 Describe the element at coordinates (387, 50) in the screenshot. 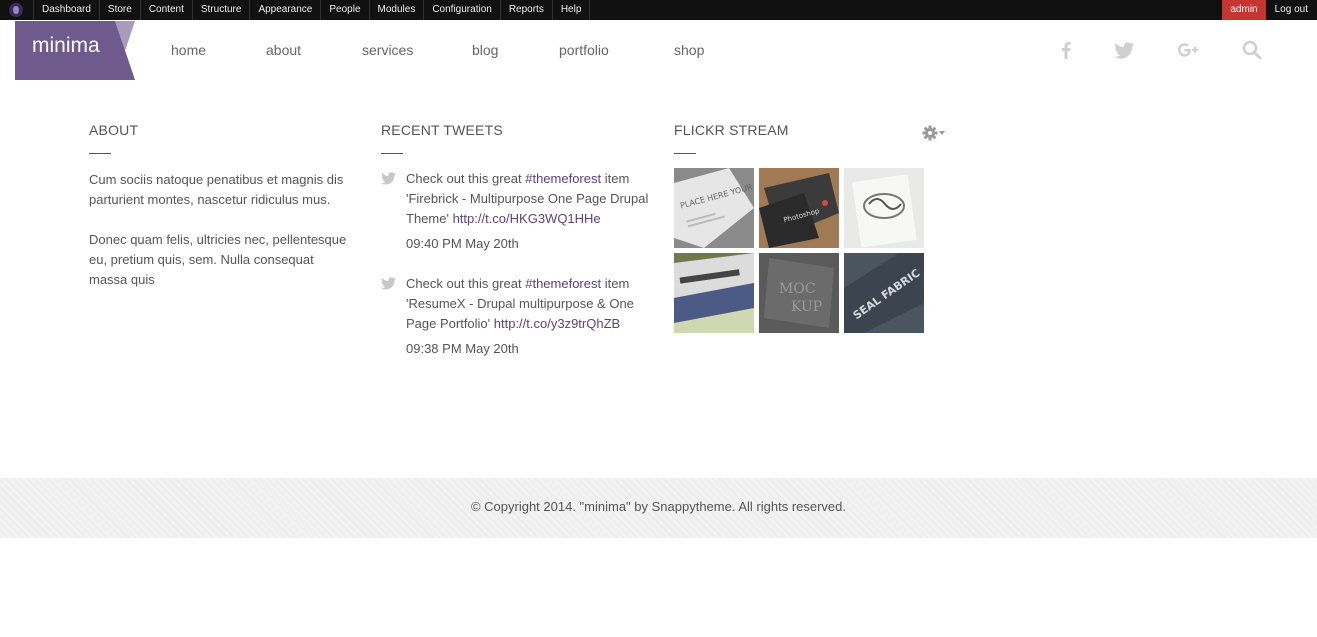

I see `nav-services: services` at that location.